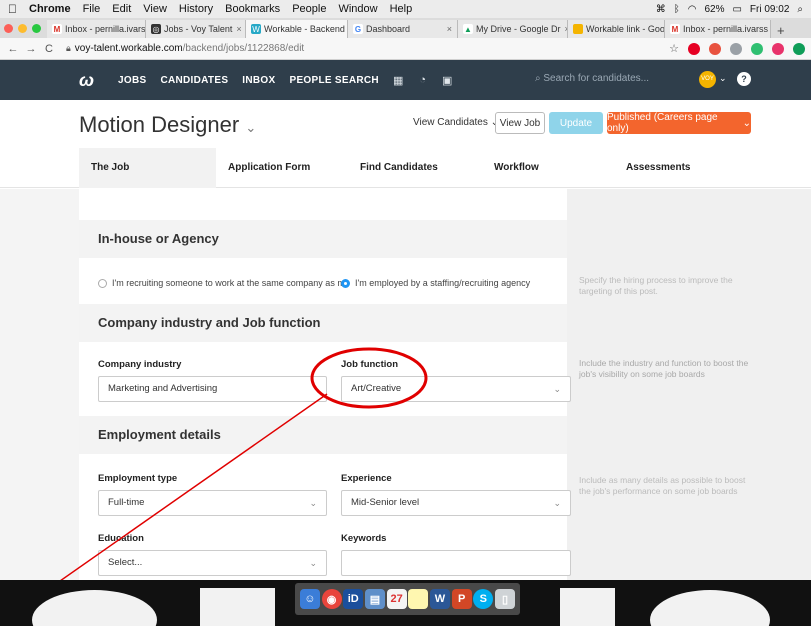 Image resolution: width=811 pixels, height=626 pixels. What do you see at coordinates (212, 503) in the screenshot?
I see `employment-type-select: Full-time ⌄` at bounding box center [212, 503].